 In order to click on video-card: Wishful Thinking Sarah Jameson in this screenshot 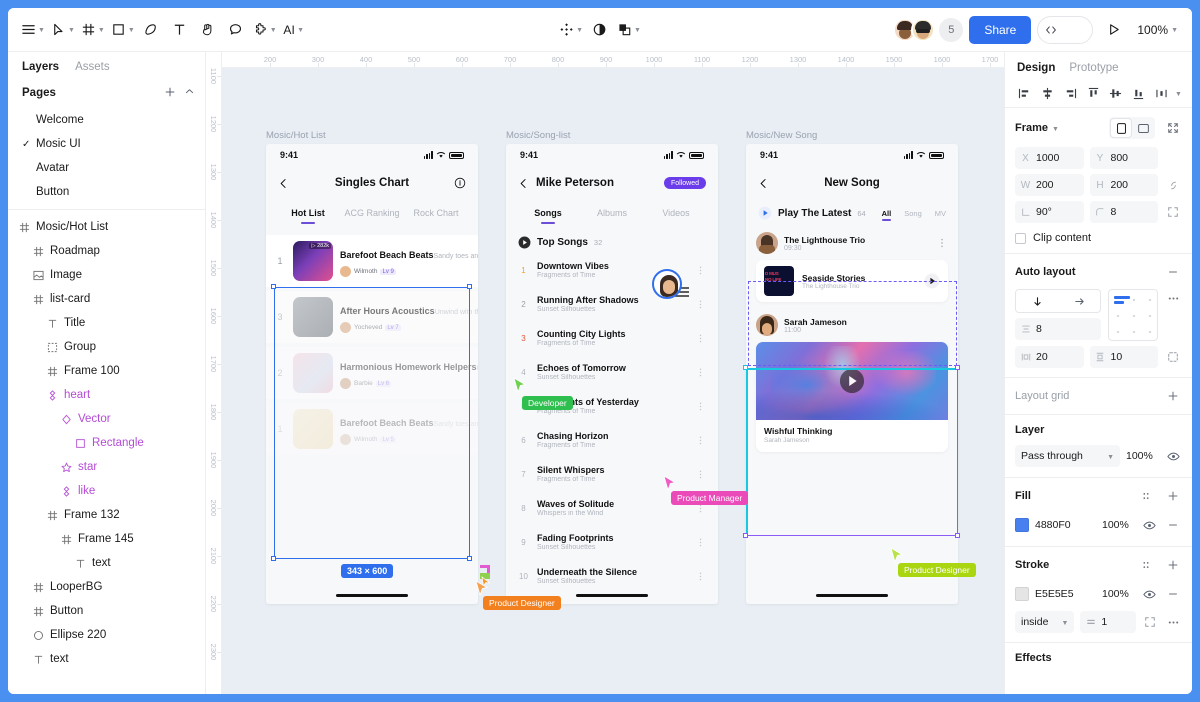, I will do `click(852, 397)`.